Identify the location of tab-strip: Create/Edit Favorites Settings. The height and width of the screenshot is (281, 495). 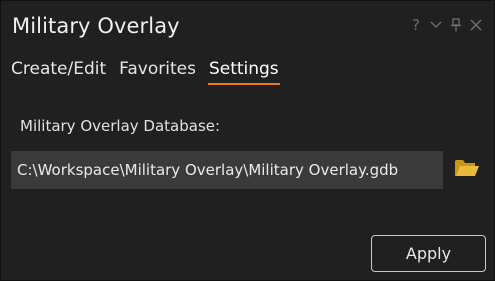
(145, 72).